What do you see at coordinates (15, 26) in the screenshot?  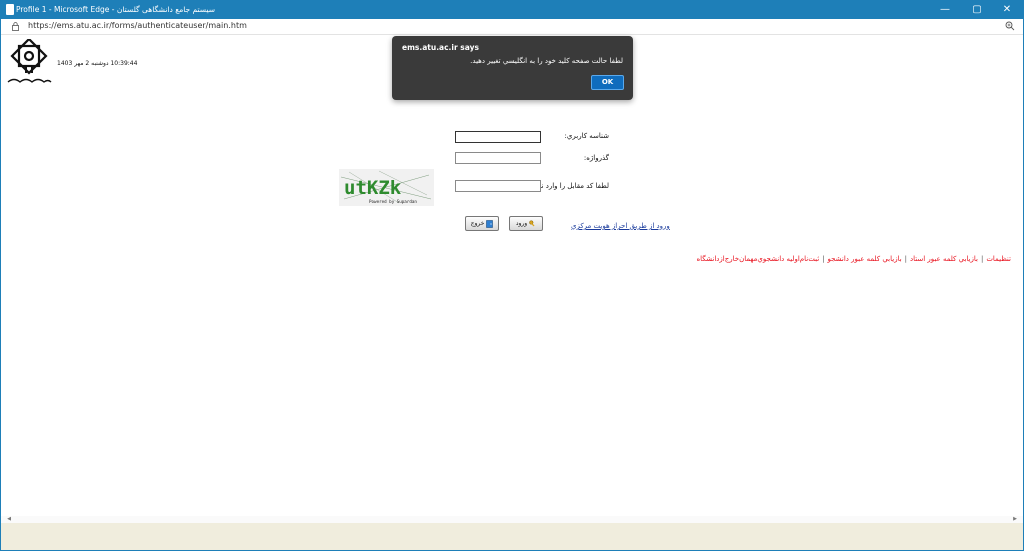 I see `lock-icon` at bounding box center [15, 26].